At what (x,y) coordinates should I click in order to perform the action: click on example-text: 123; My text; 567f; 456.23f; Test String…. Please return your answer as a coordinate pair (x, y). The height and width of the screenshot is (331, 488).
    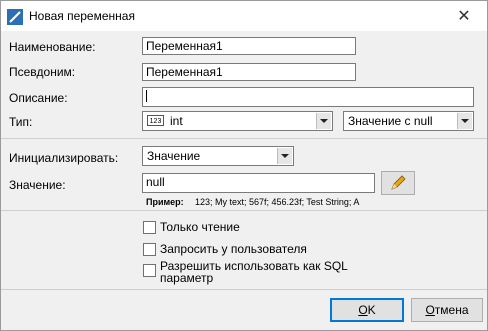
    Looking at the image, I should click on (277, 202).